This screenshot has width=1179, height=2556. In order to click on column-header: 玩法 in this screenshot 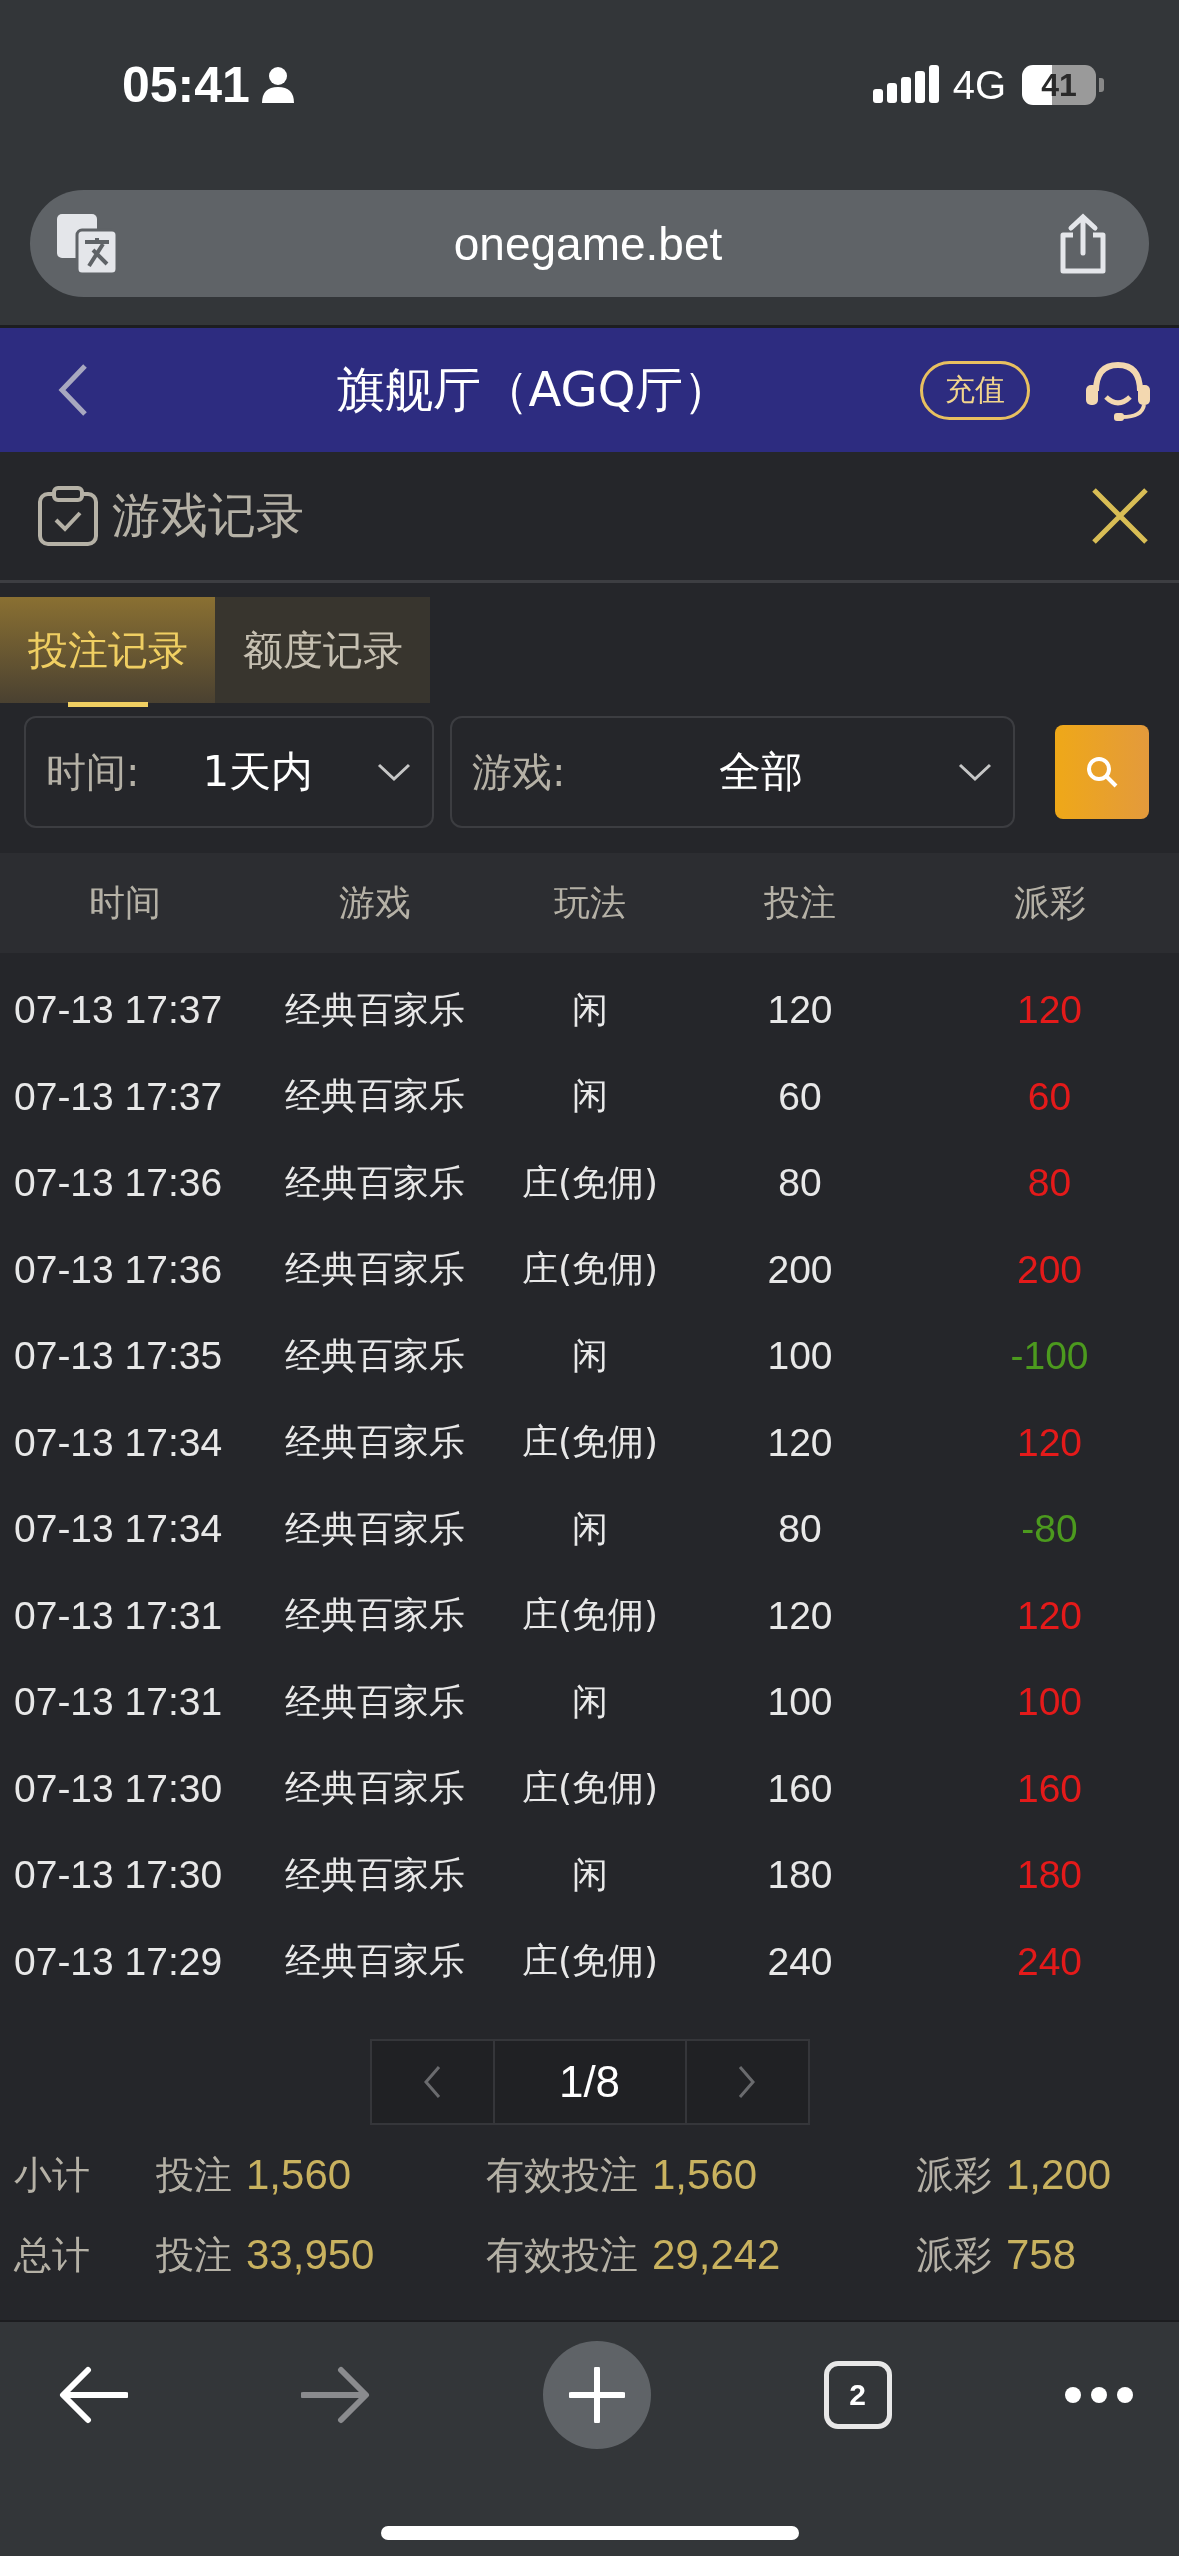, I will do `click(590, 902)`.